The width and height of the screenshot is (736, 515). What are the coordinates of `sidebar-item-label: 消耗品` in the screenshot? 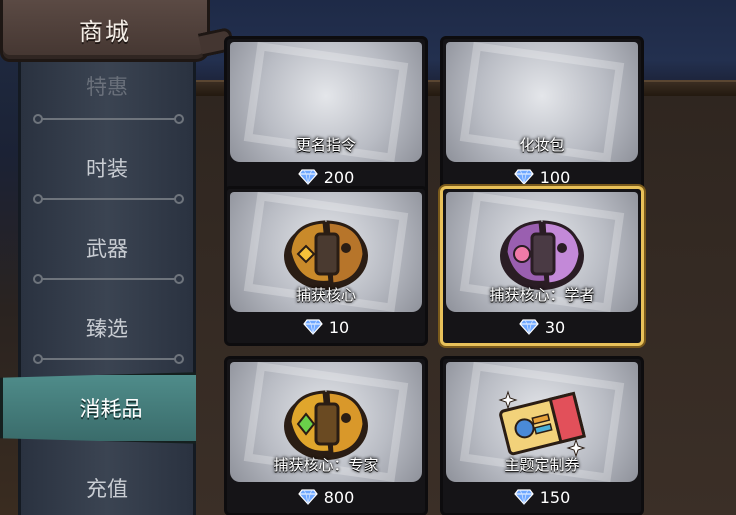 It's located at (111, 409).